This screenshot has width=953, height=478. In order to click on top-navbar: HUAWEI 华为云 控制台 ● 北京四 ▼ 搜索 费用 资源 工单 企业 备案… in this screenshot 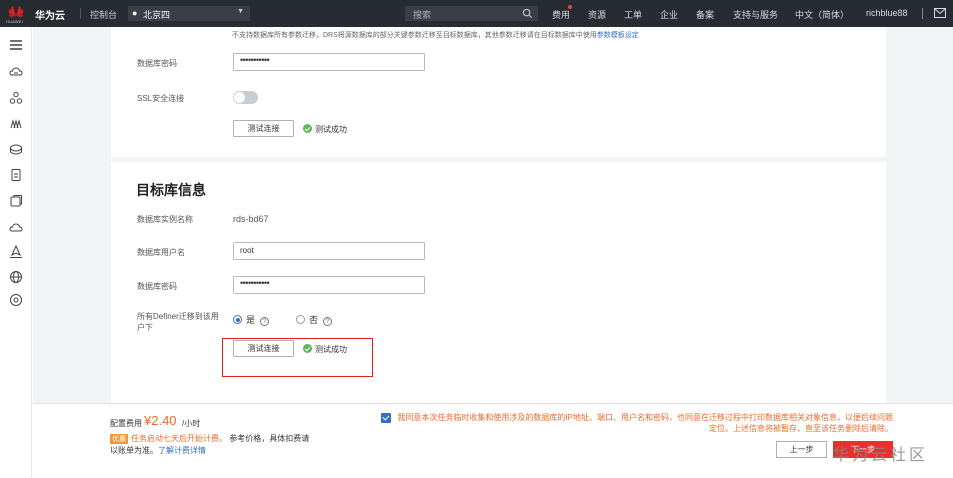, I will do `click(476, 13)`.